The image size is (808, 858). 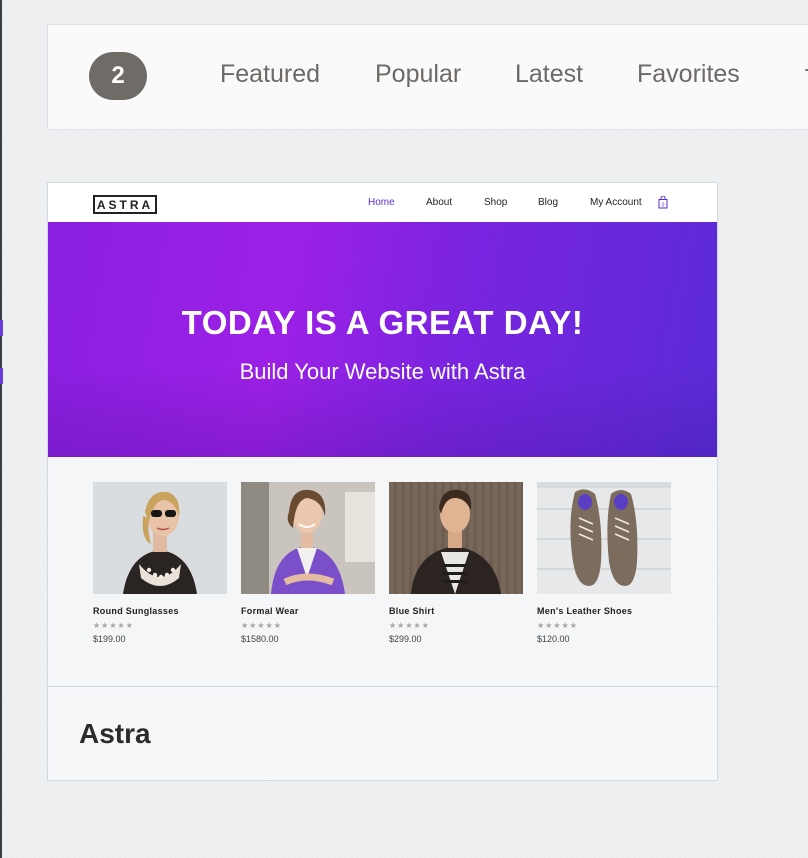 I want to click on theme-count-badge: 2, so click(x=118, y=76).